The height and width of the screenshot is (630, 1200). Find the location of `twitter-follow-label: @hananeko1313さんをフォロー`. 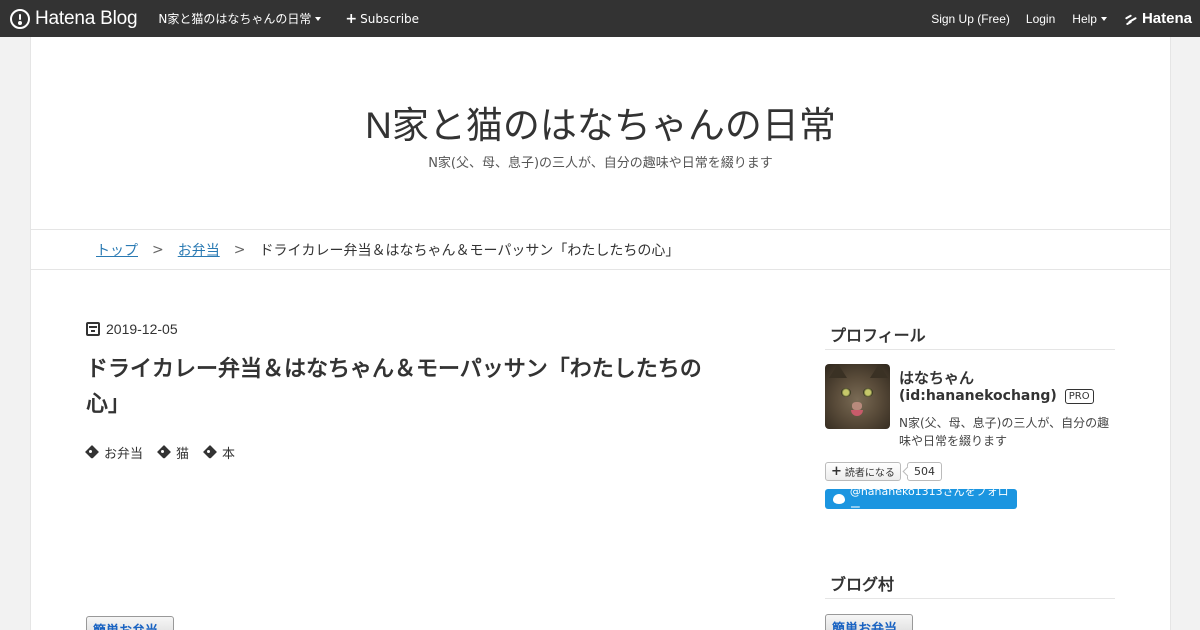

twitter-follow-label: @hananeko1313さんをフォロー is located at coordinates (929, 499).